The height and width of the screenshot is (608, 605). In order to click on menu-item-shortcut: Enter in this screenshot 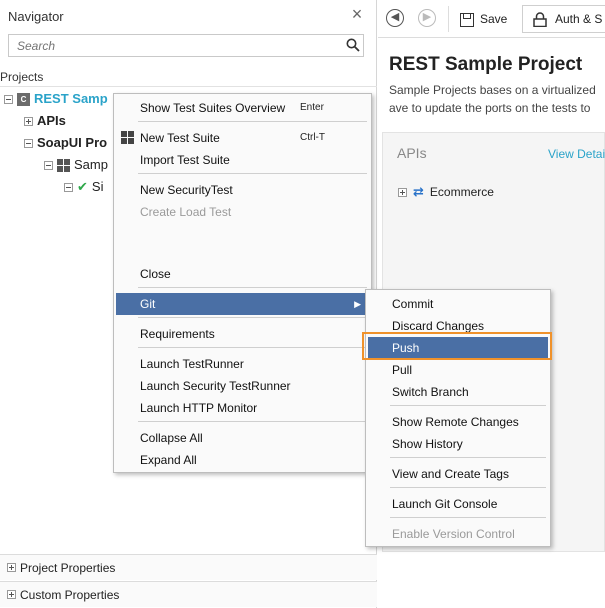, I will do `click(312, 107)`.